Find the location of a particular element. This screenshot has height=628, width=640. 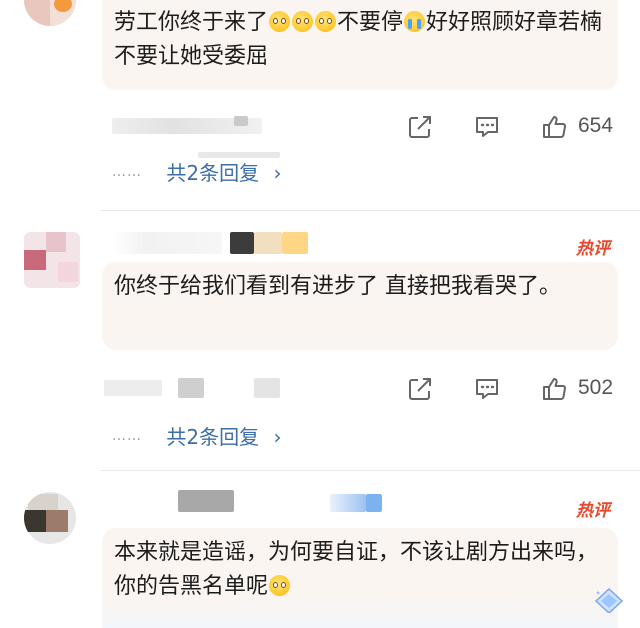

flushed-emoji is located at coordinates (280, 585).